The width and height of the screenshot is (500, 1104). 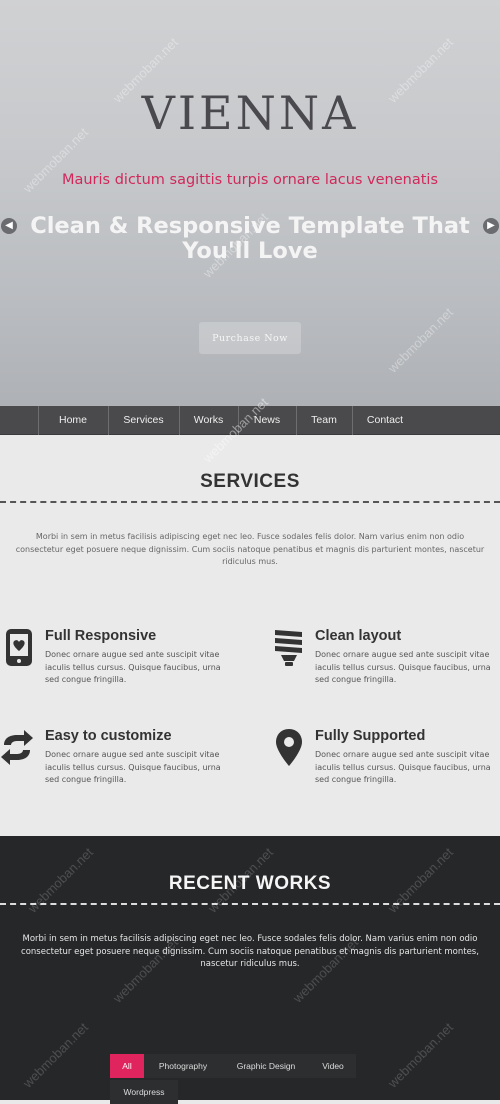 I want to click on filter-graphic-design: Graphic Design, so click(x=266, y=1066).